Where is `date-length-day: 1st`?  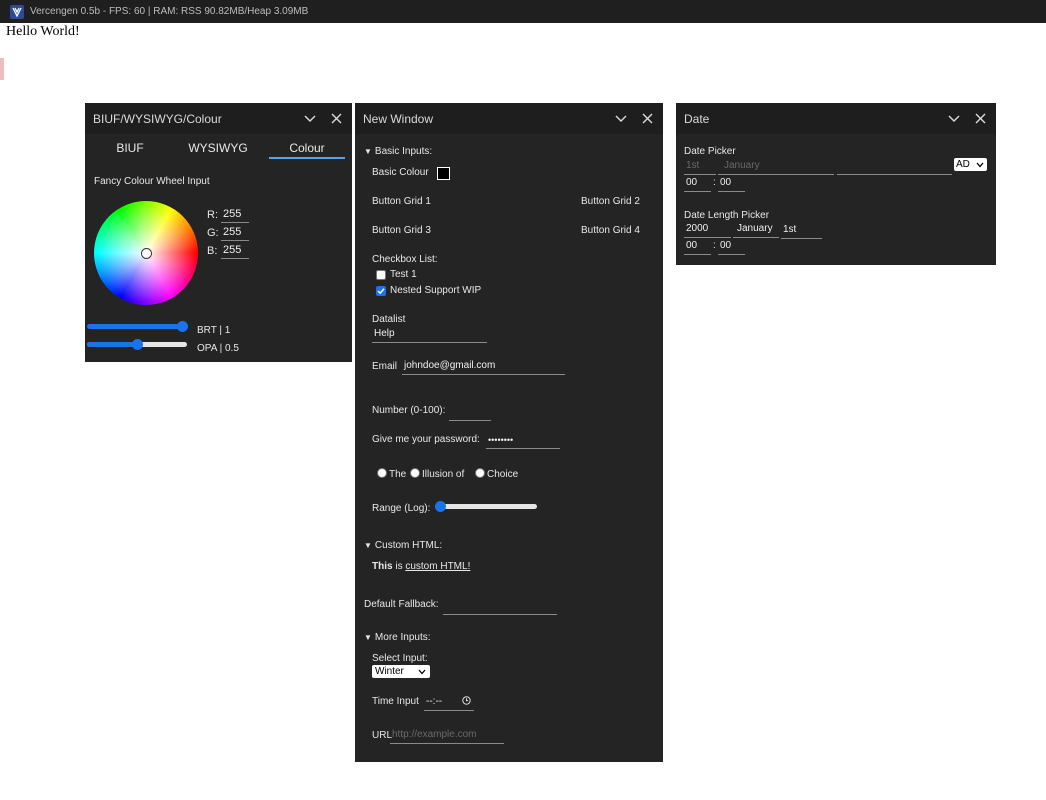
date-length-day: 1st is located at coordinates (801, 231).